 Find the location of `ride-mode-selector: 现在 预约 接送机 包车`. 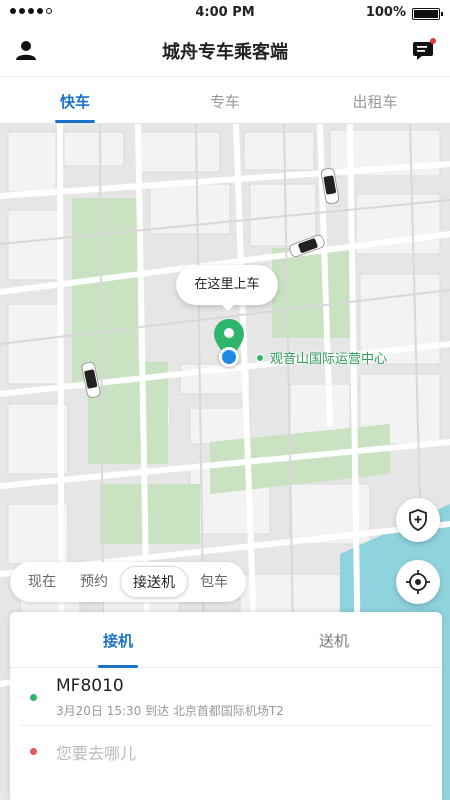

ride-mode-selector: 现在 预约 接送机 包车 is located at coordinates (128, 582).